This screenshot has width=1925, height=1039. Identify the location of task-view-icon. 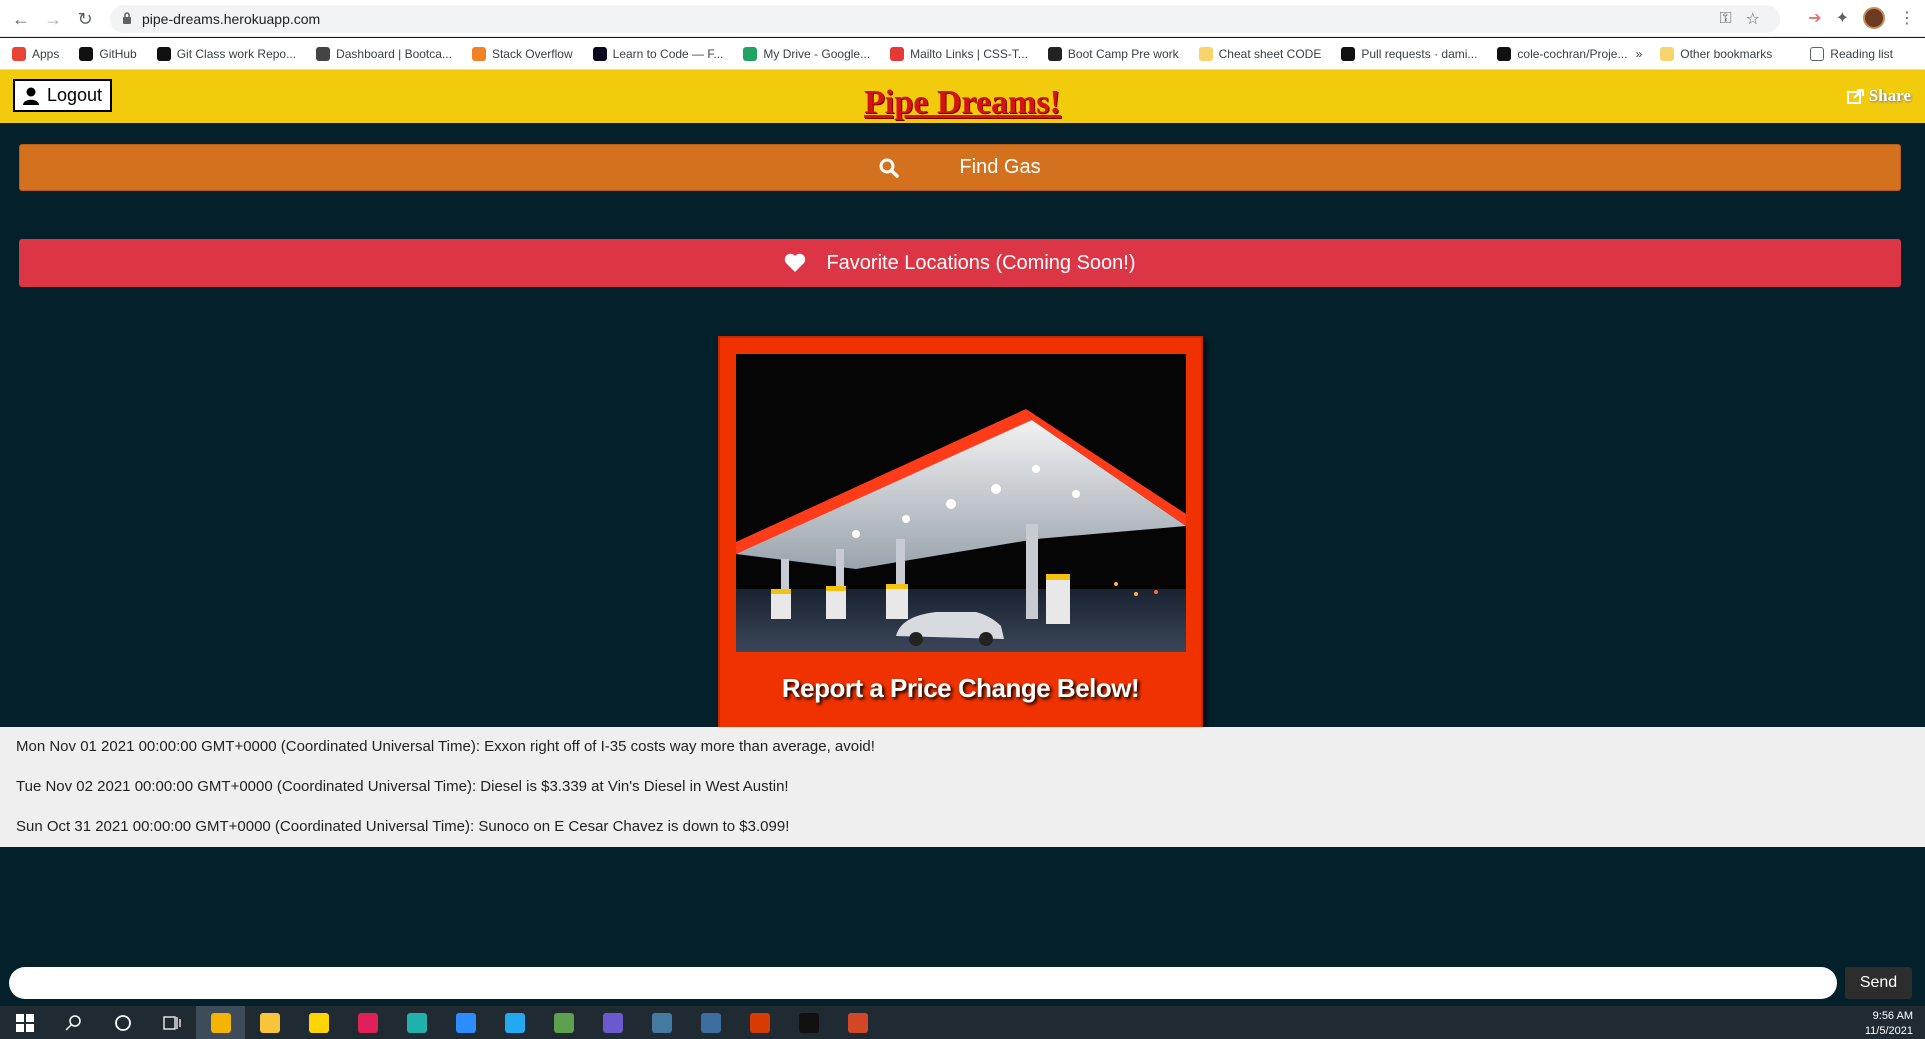
(171, 1022).